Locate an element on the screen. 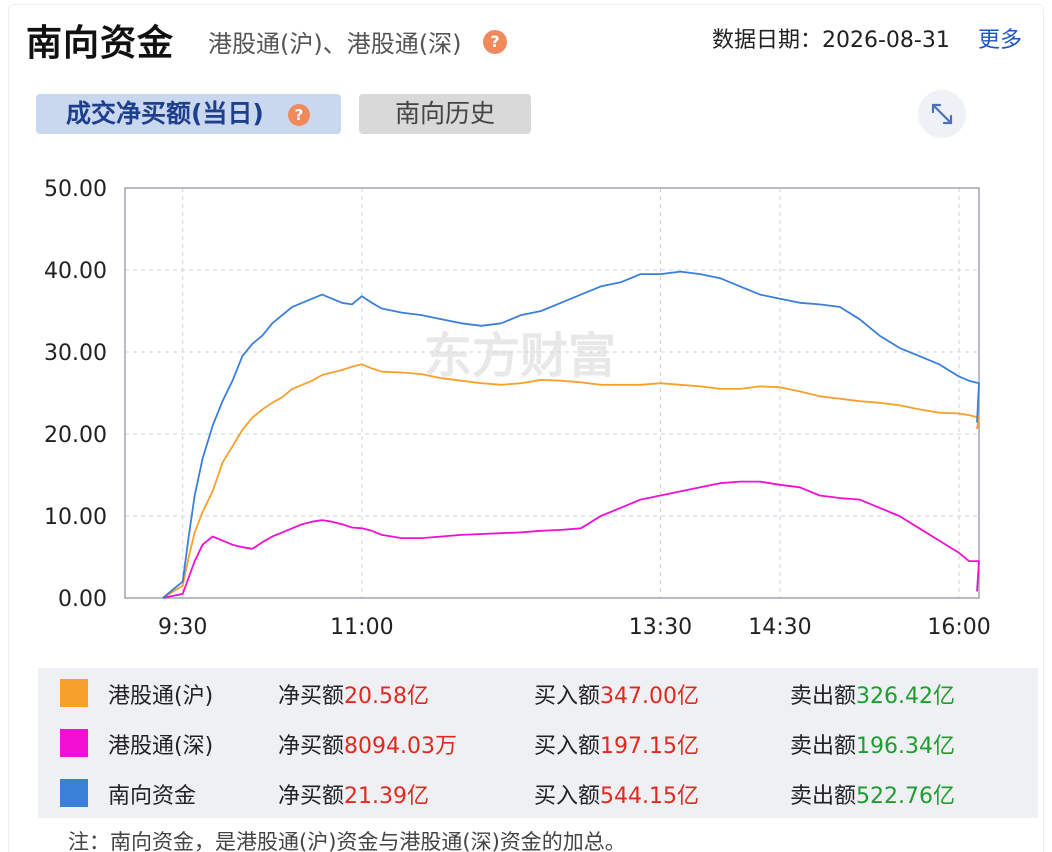  y-tick-label: 20.00 is located at coordinates (75, 435).